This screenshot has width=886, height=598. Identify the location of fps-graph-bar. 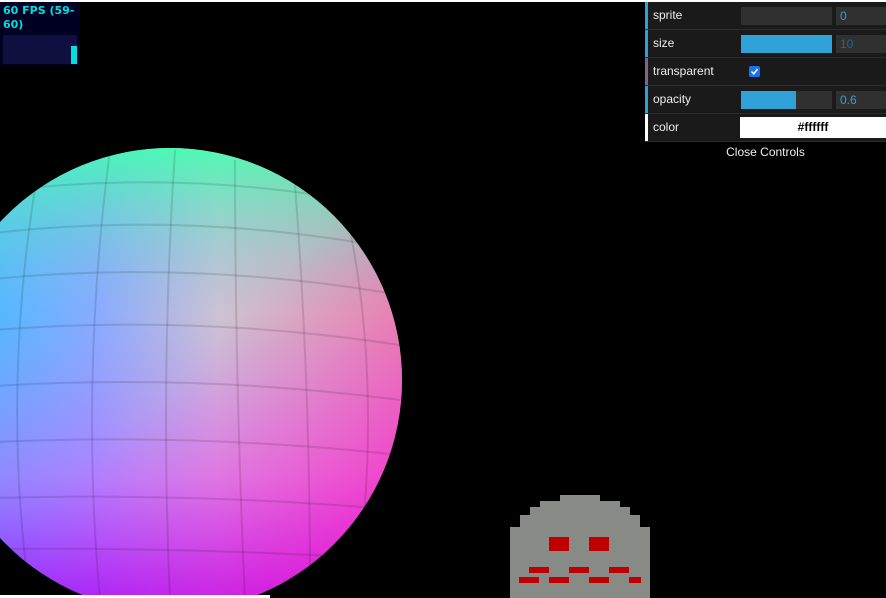
(74, 55).